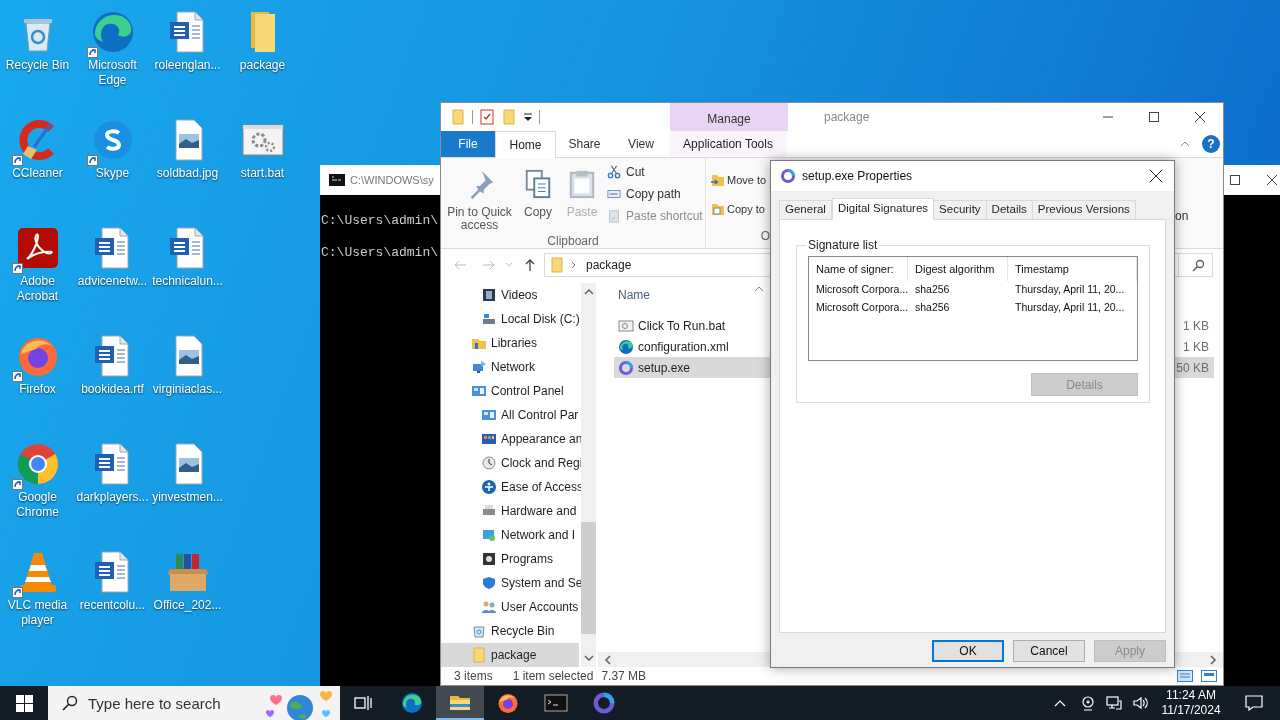 Image resolution: width=1280 pixels, height=720 pixels. What do you see at coordinates (805, 209) in the screenshot?
I see `dialog-tab: General` at bounding box center [805, 209].